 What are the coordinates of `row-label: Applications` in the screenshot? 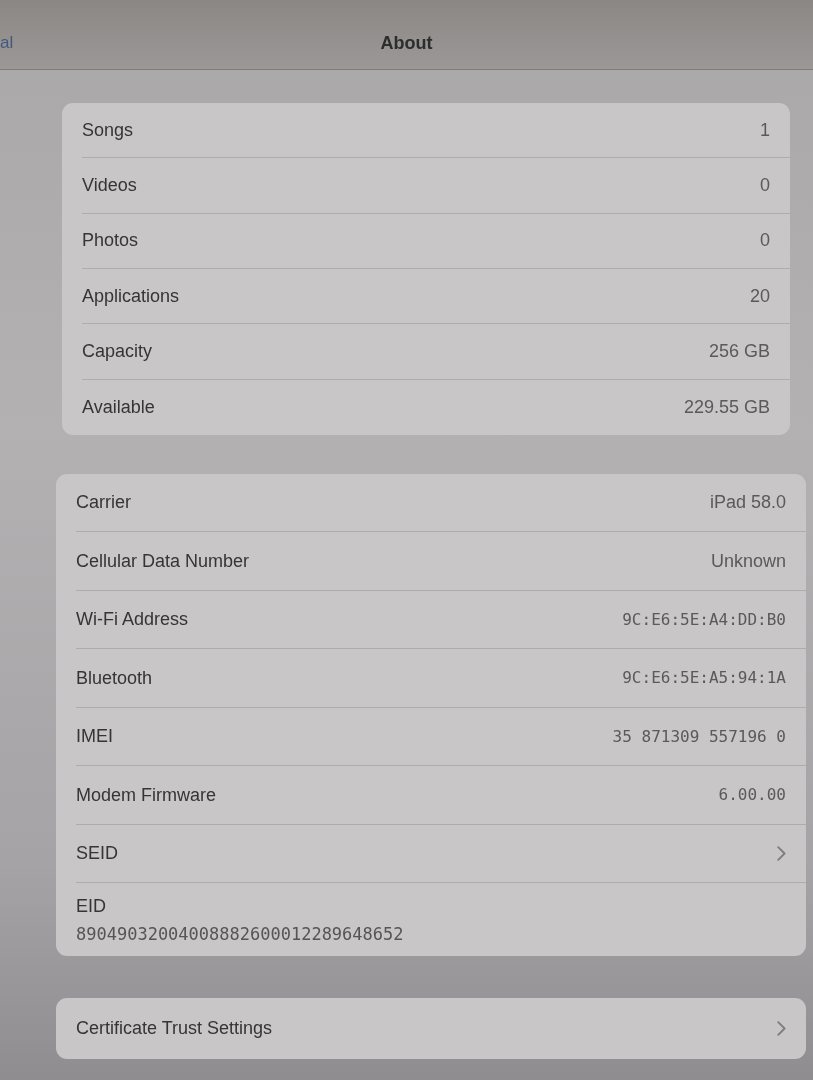 It's located at (131, 296).